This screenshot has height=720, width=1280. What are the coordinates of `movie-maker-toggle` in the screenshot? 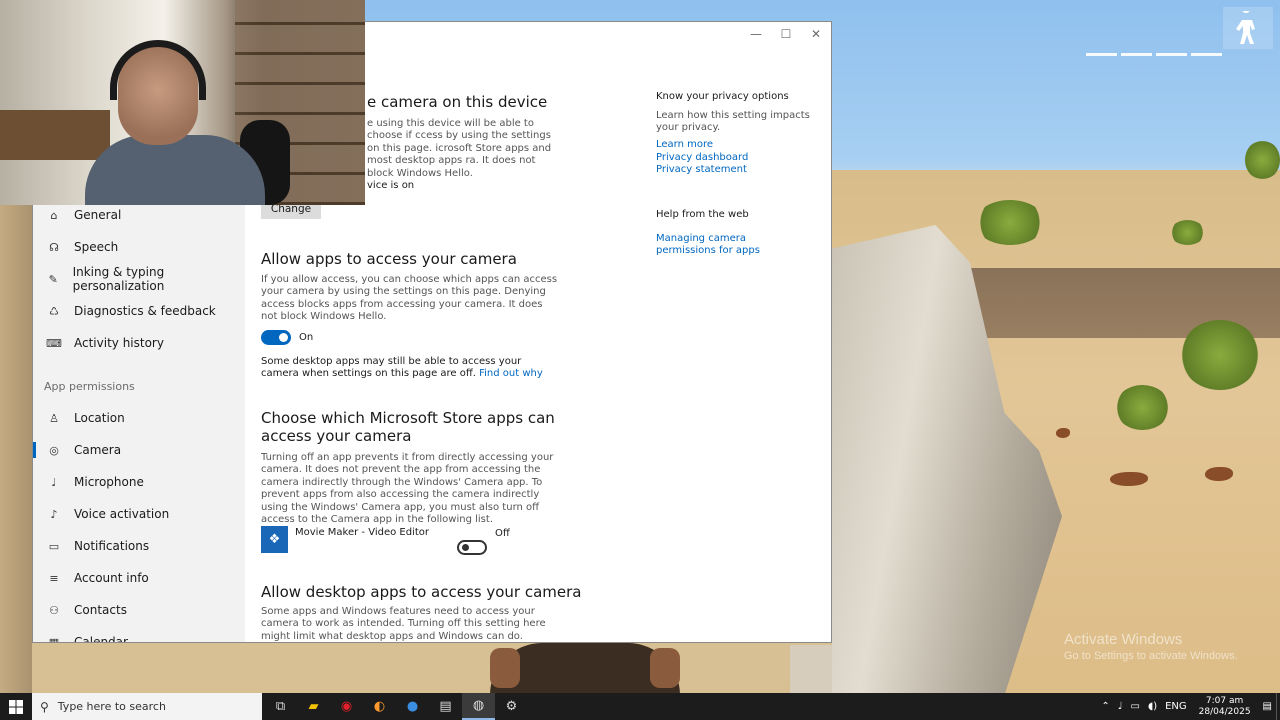 It's located at (472, 547).